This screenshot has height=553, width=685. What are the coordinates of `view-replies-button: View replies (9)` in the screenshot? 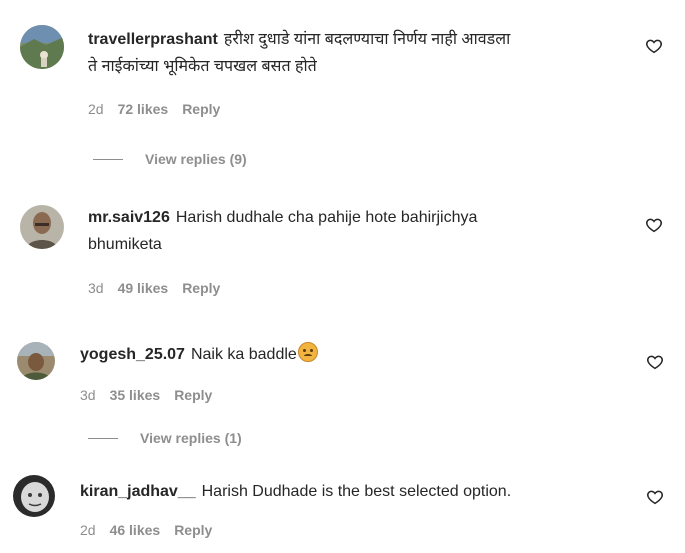 It's located at (170, 159).